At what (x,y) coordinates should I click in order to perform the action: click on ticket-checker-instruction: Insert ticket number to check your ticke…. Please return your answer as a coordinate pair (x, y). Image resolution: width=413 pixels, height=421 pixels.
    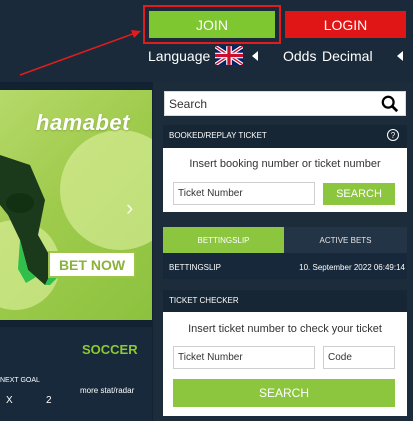
    Looking at the image, I should click on (285, 329).